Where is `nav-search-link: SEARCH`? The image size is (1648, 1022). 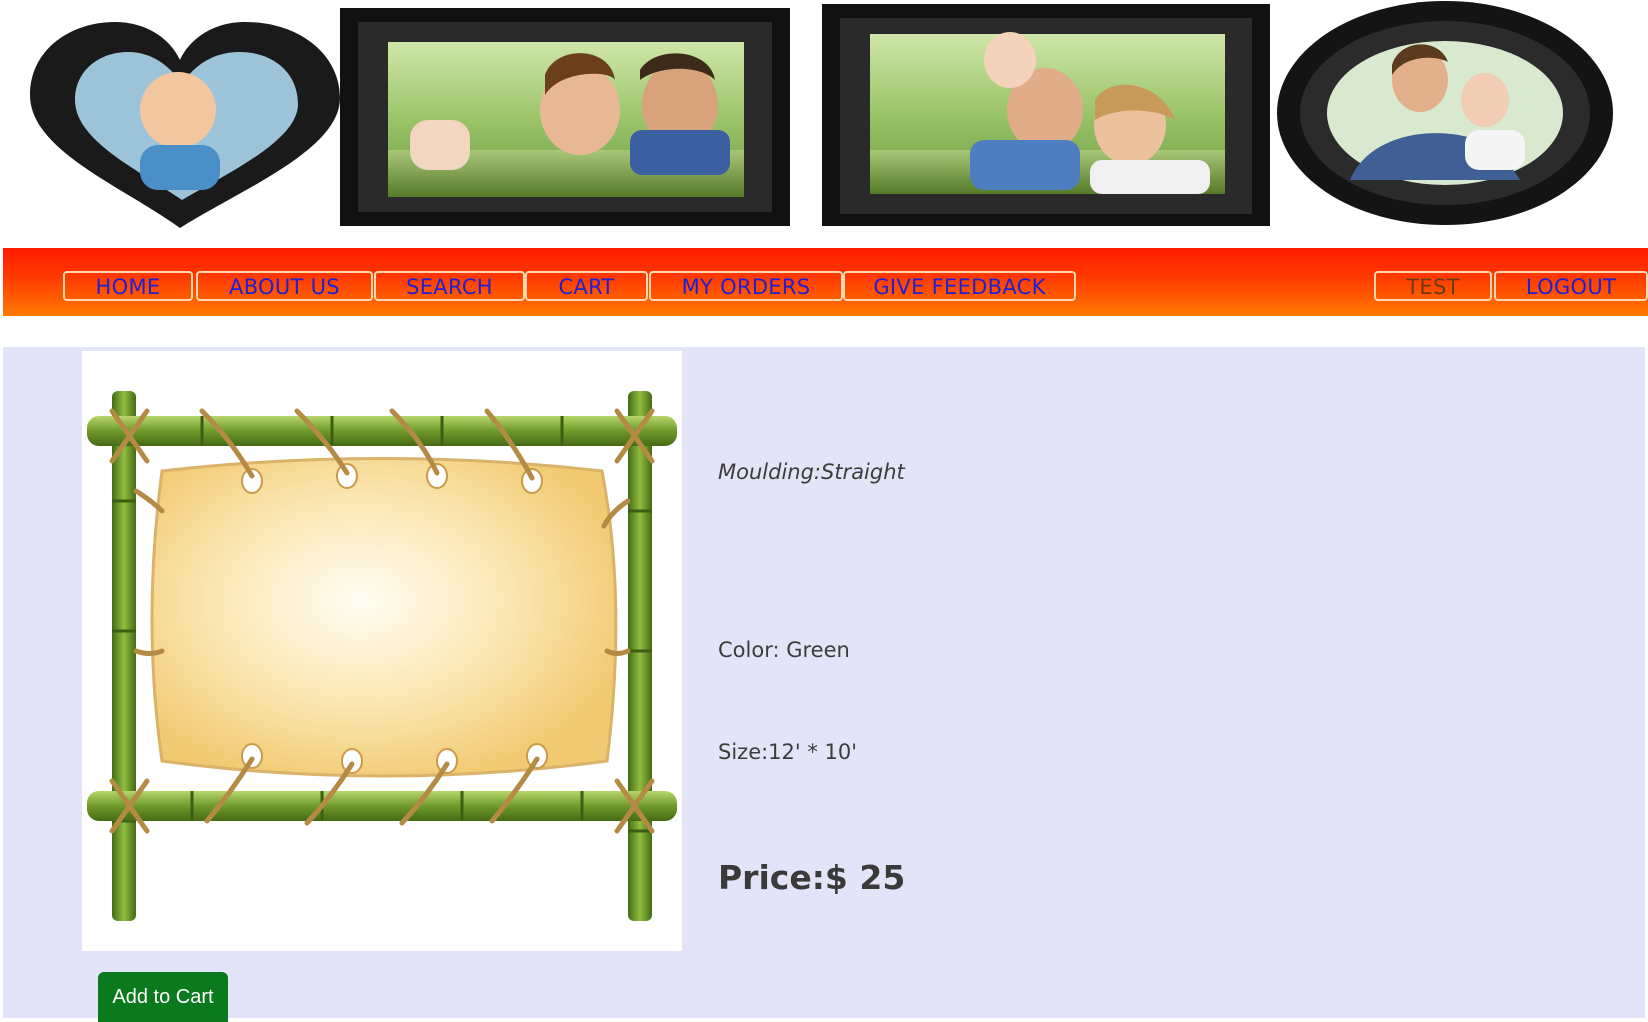
nav-search-link: SEARCH is located at coordinates (449, 286).